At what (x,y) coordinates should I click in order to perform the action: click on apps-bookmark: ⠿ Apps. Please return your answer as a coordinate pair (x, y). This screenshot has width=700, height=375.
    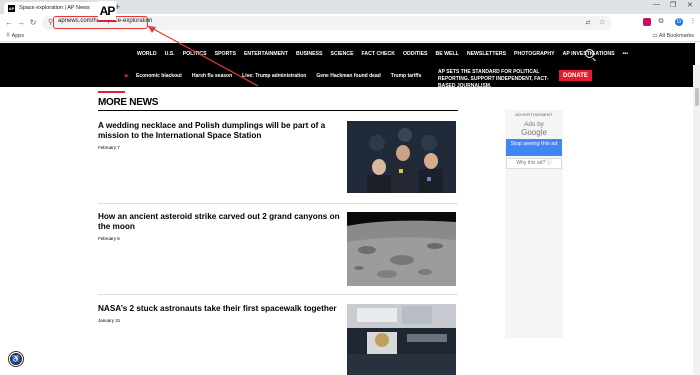
    Looking at the image, I should click on (15, 36).